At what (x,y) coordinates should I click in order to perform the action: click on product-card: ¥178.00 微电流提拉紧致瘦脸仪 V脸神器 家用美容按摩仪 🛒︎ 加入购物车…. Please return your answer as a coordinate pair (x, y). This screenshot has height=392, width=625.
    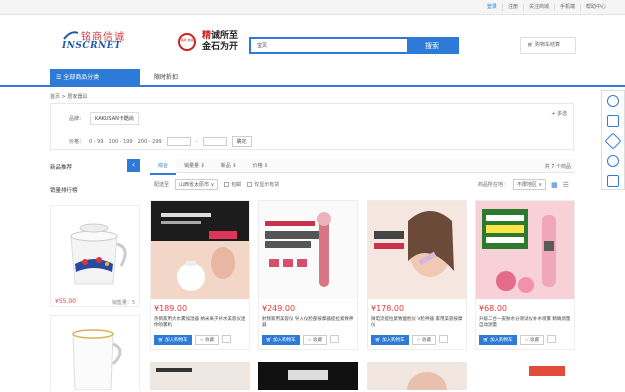
    Looking at the image, I should click on (417, 275).